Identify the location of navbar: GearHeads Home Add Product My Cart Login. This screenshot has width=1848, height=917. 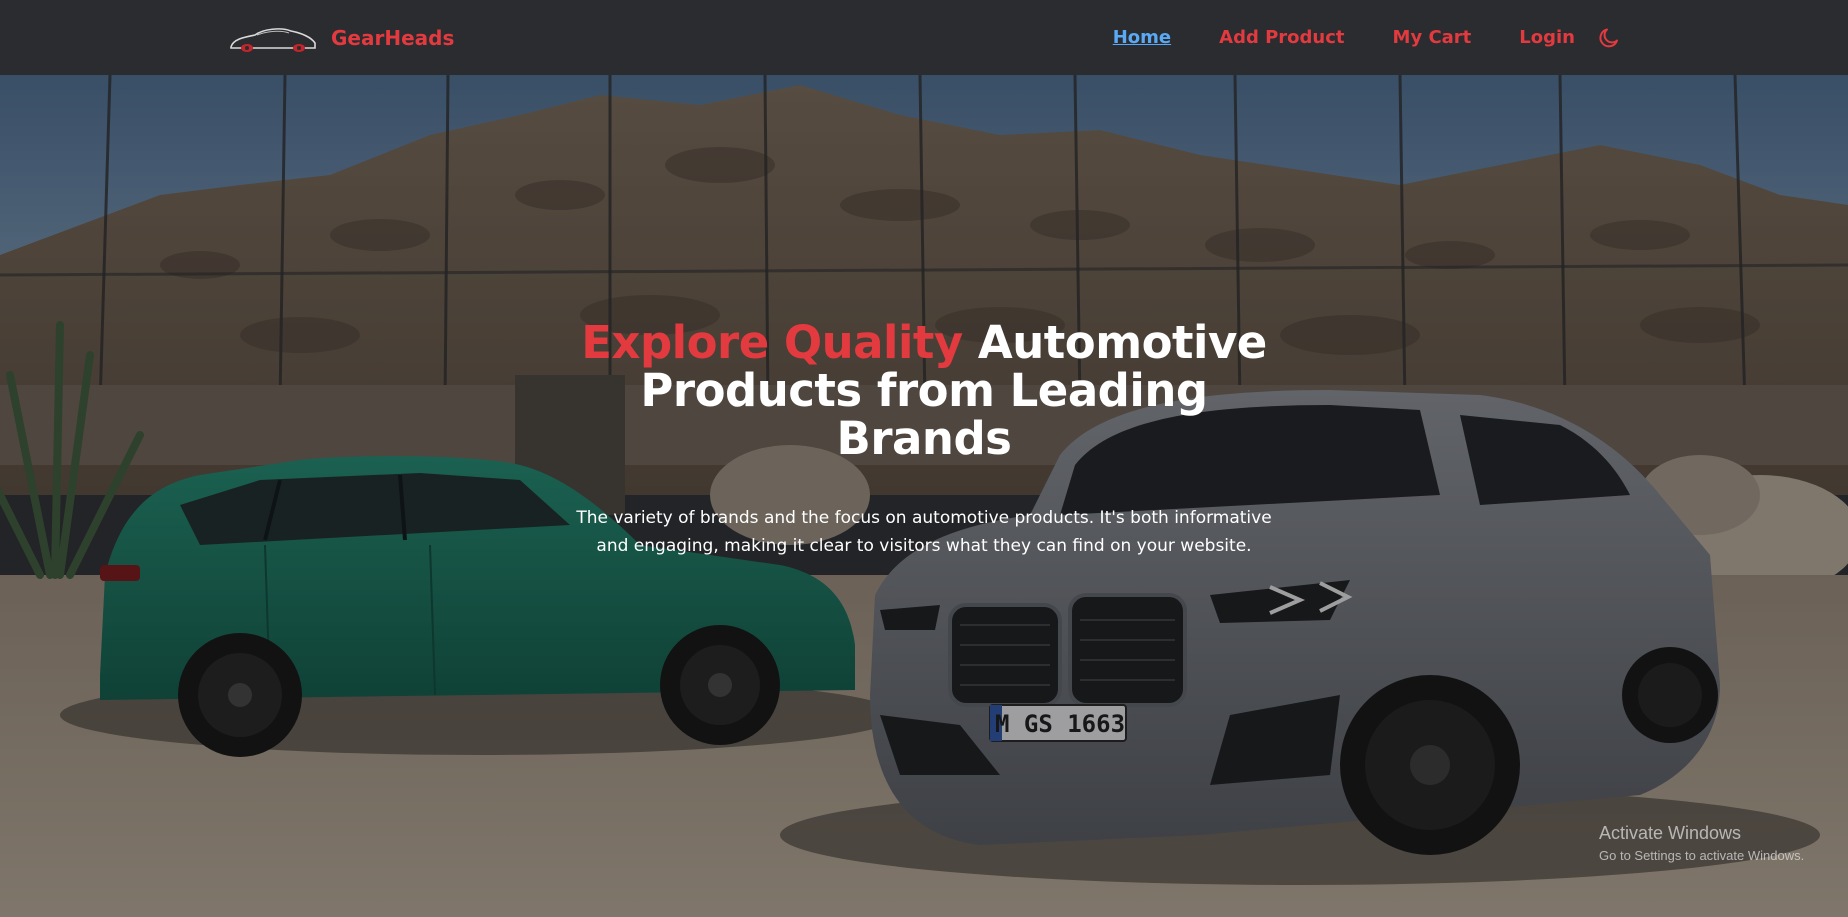
(924, 37).